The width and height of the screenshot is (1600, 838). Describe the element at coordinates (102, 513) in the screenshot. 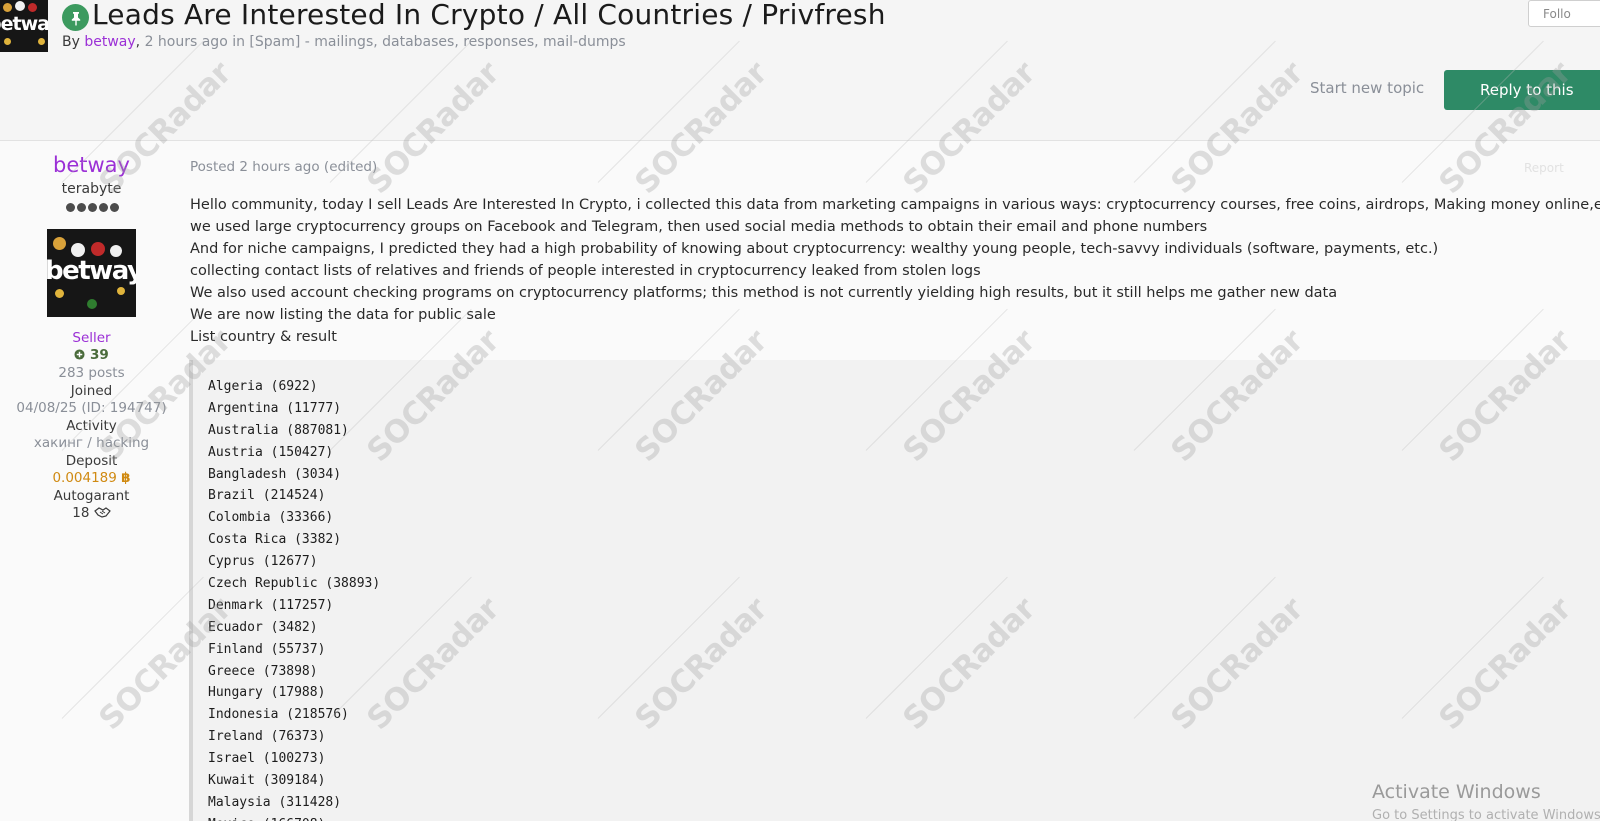

I see `handshake-icon` at that location.